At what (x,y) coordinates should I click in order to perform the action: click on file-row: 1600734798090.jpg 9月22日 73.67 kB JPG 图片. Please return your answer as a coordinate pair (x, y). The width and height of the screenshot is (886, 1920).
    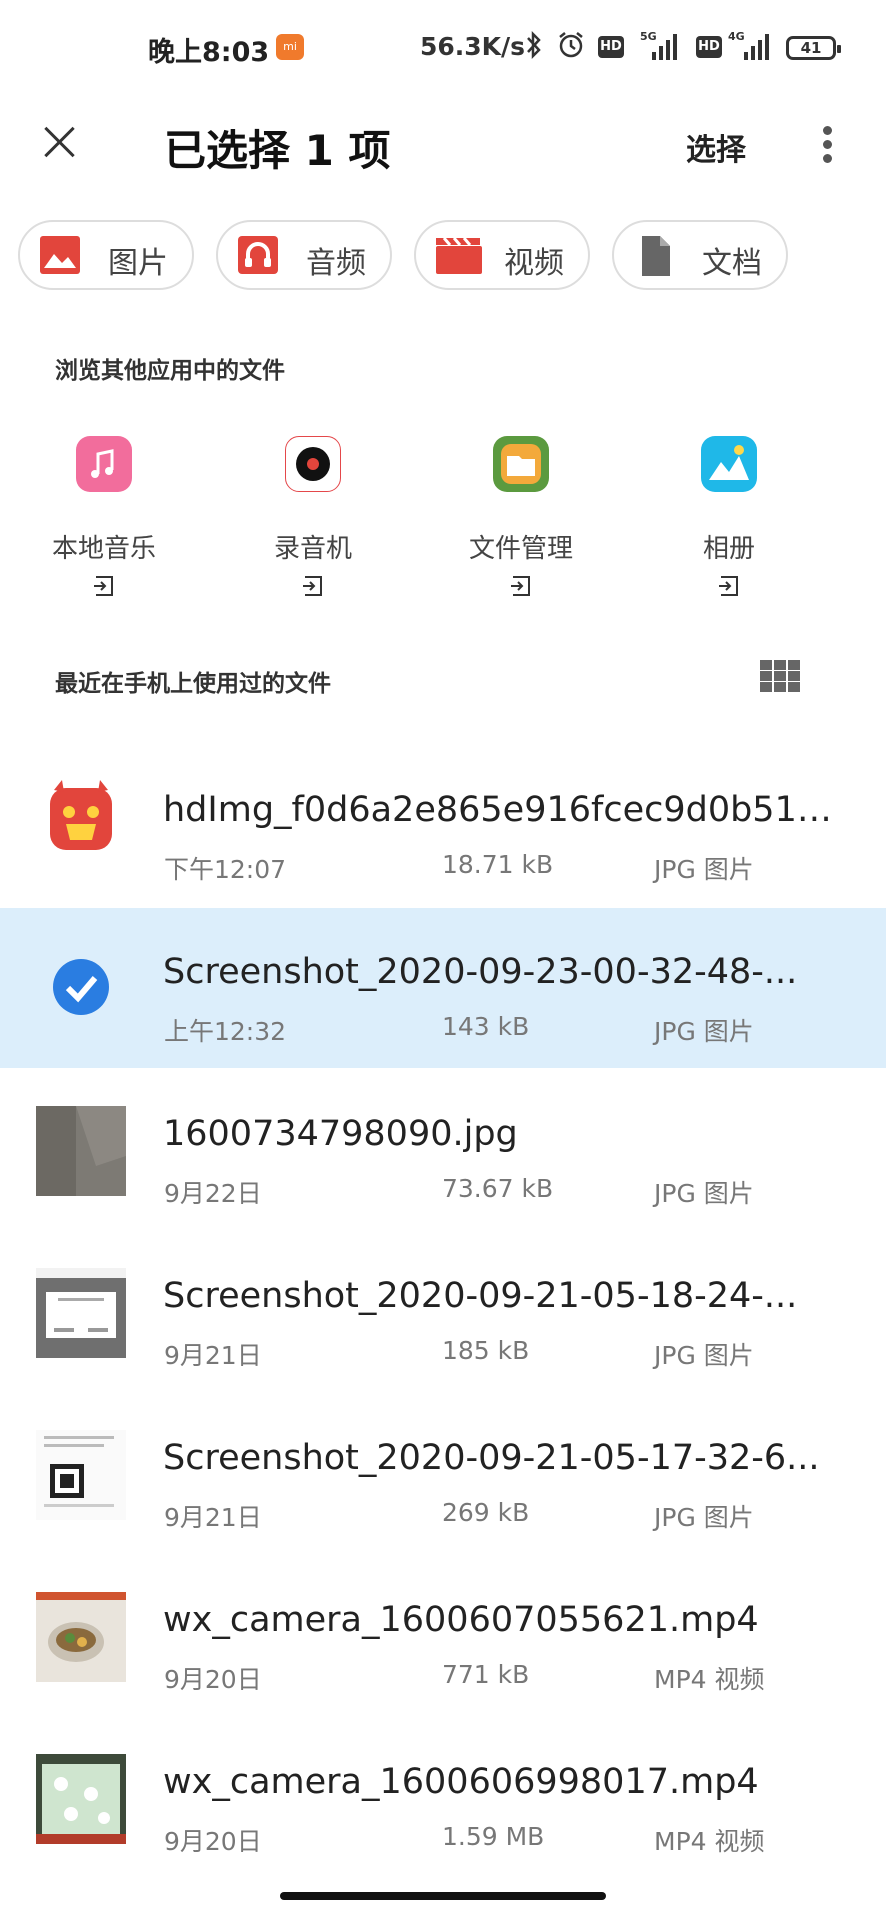
    Looking at the image, I should click on (443, 1150).